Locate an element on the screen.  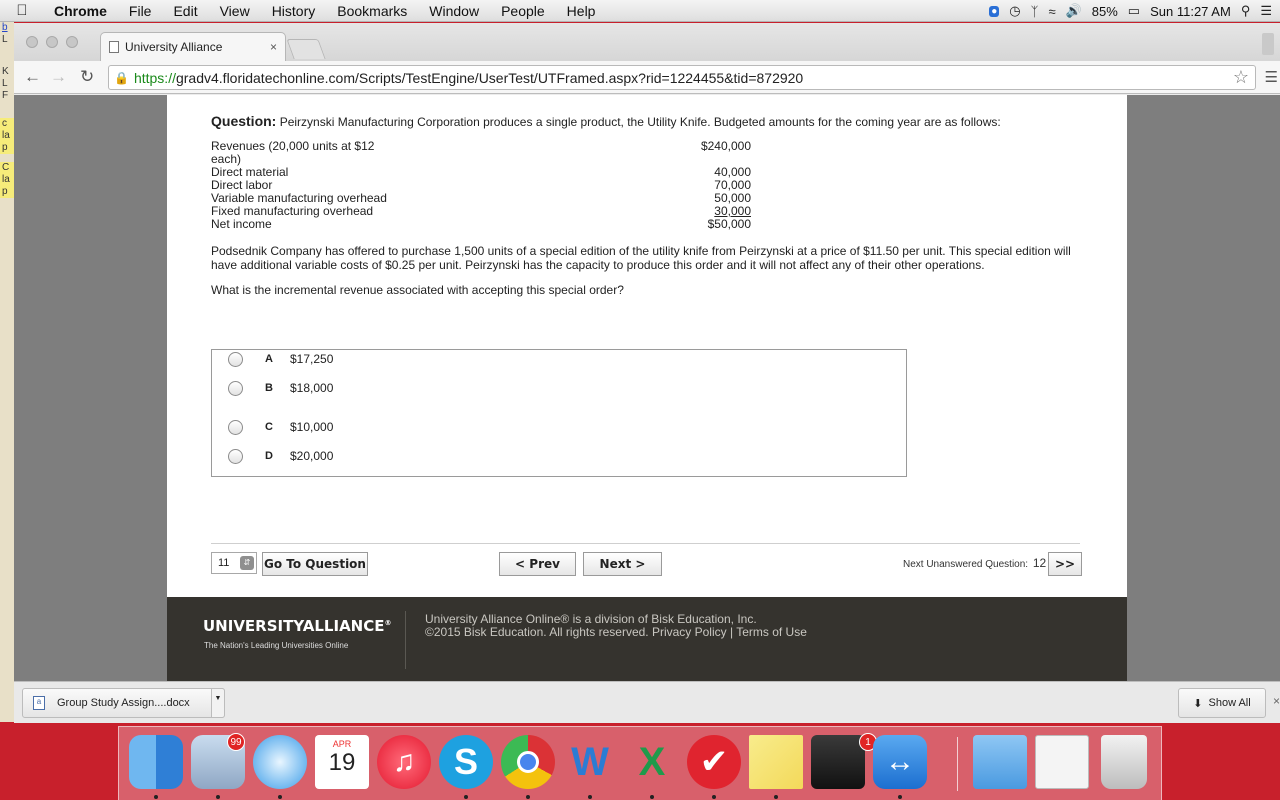
time-machine-icon: ◷ is located at coordinates (1014, 11).